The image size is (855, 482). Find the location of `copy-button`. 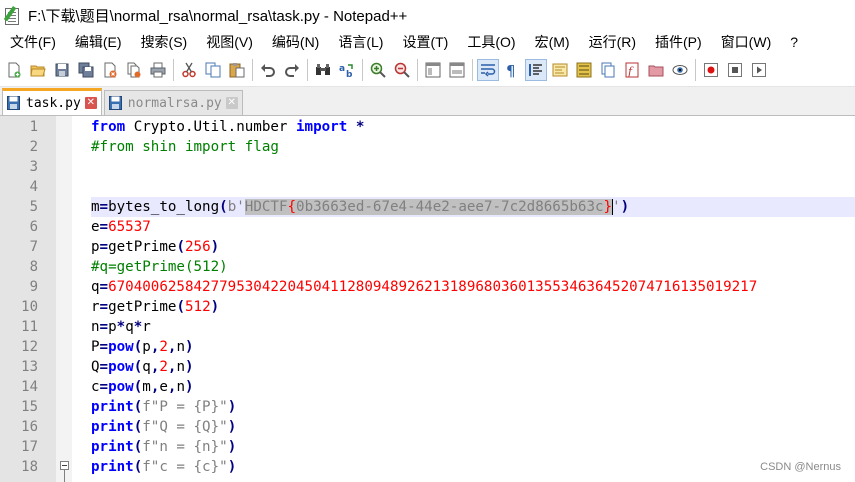

copy-button is located at coordinates (213, 70).